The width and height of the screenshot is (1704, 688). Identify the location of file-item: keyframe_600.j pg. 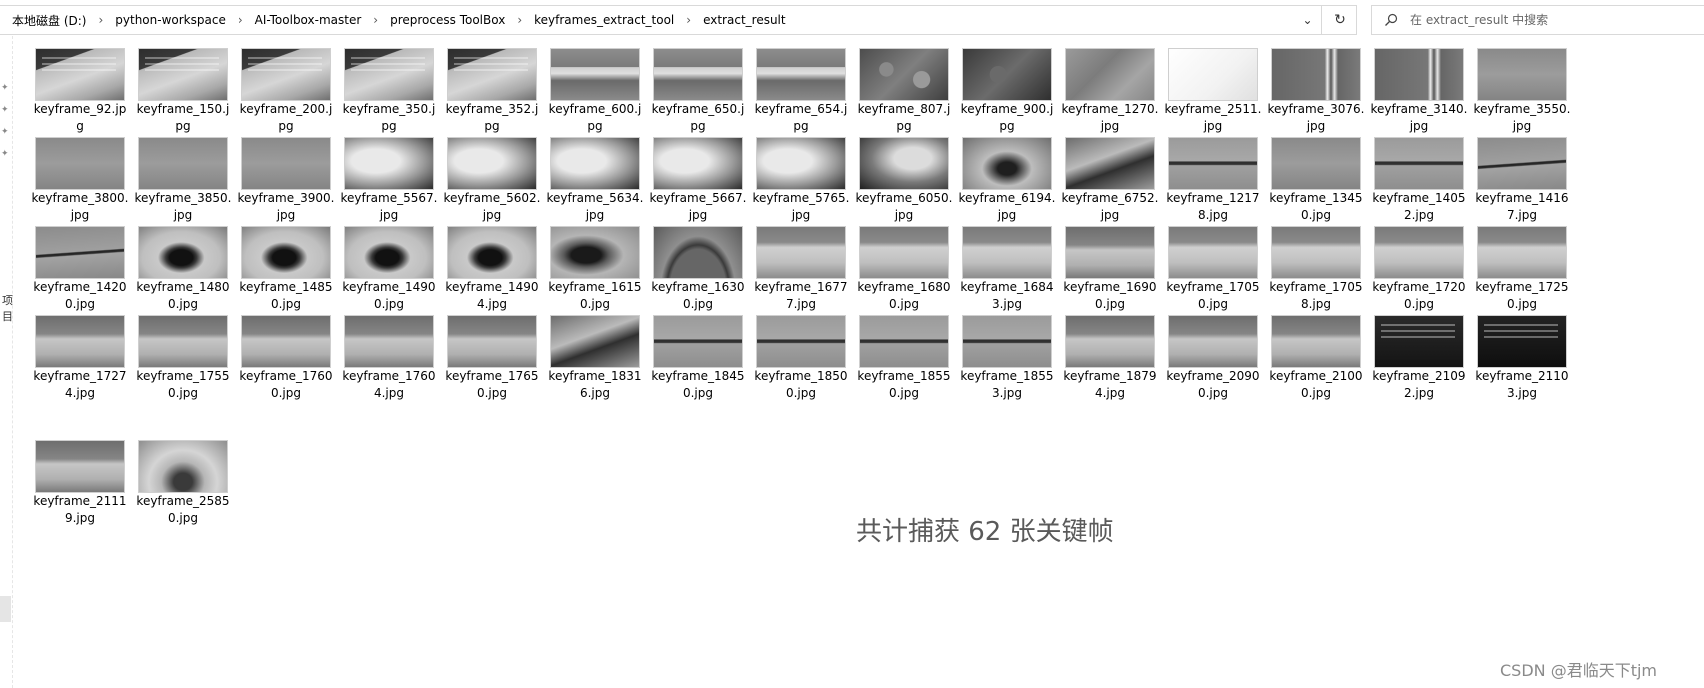
(590, 93).